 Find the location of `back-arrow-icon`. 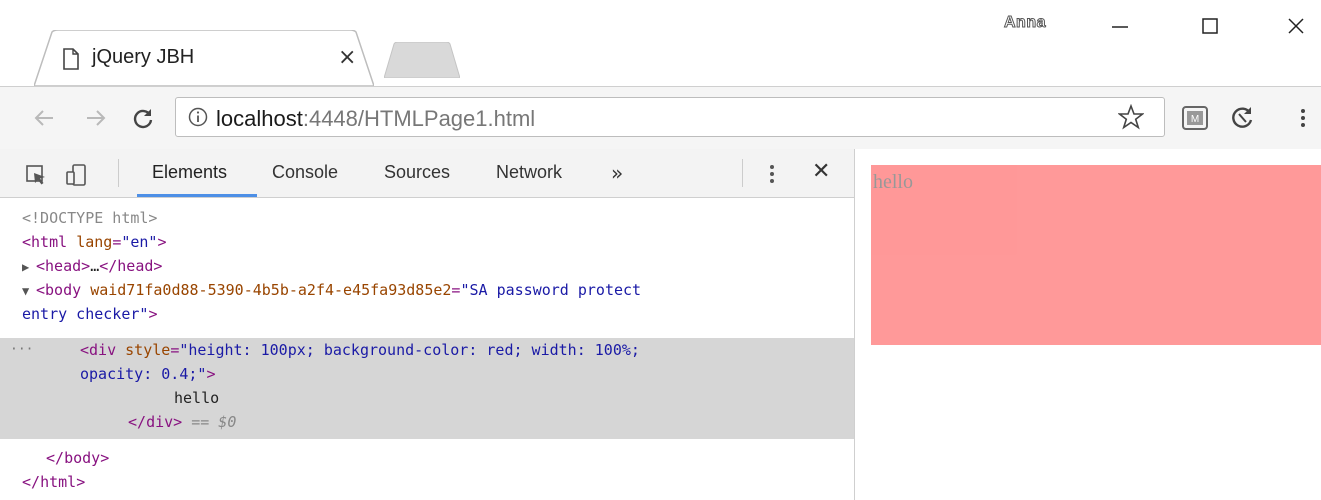

back-arrow-icon is located at coordinates (43, 118).